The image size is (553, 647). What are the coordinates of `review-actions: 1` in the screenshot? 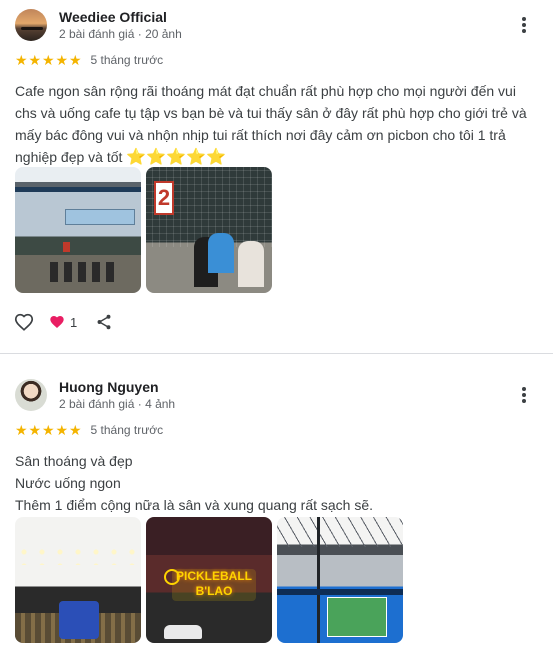 It's located at (63, 322).